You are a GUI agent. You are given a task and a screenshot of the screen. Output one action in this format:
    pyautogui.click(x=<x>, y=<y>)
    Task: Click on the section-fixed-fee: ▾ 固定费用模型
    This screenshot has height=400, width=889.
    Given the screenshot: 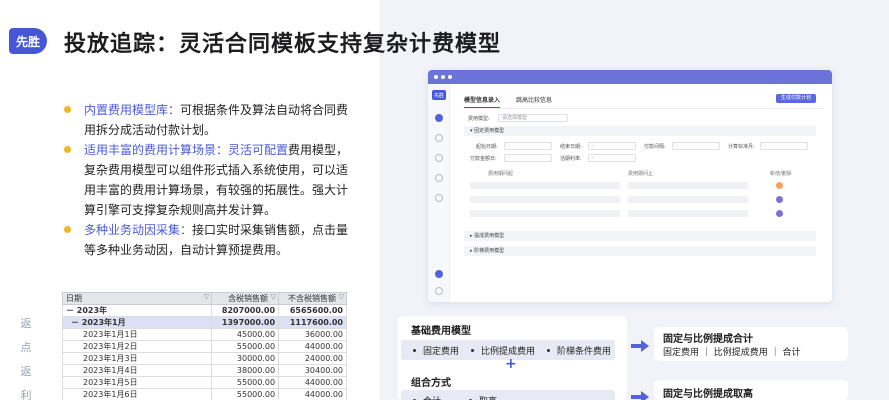 What is the action you would take?
    pyautogui.click(x=640, y=131)
    